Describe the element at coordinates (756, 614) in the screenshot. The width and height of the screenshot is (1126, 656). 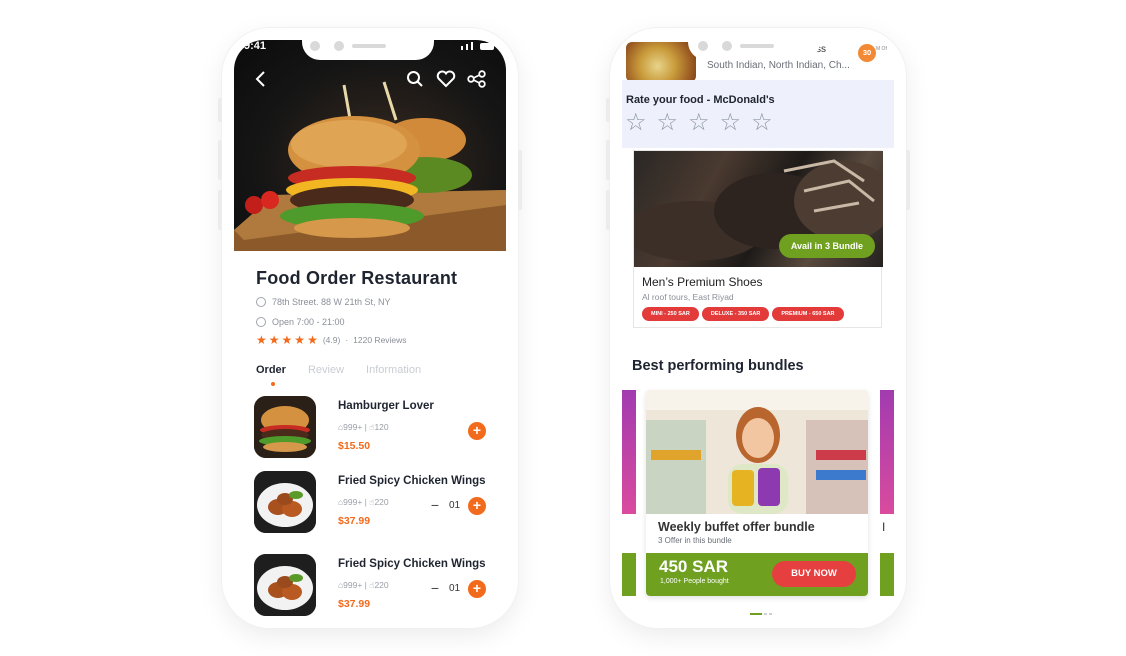
I see `carousel-dot-active` at that location.